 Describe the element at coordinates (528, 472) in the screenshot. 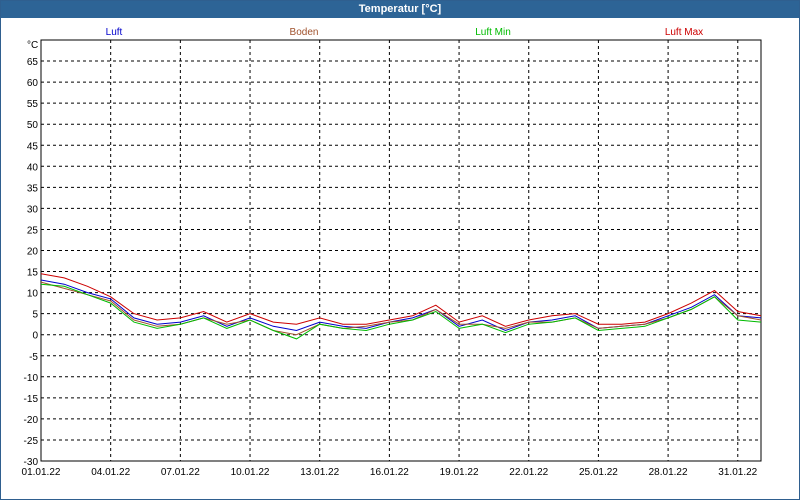

I see `x-tick-label: 22.01.22` at that location.